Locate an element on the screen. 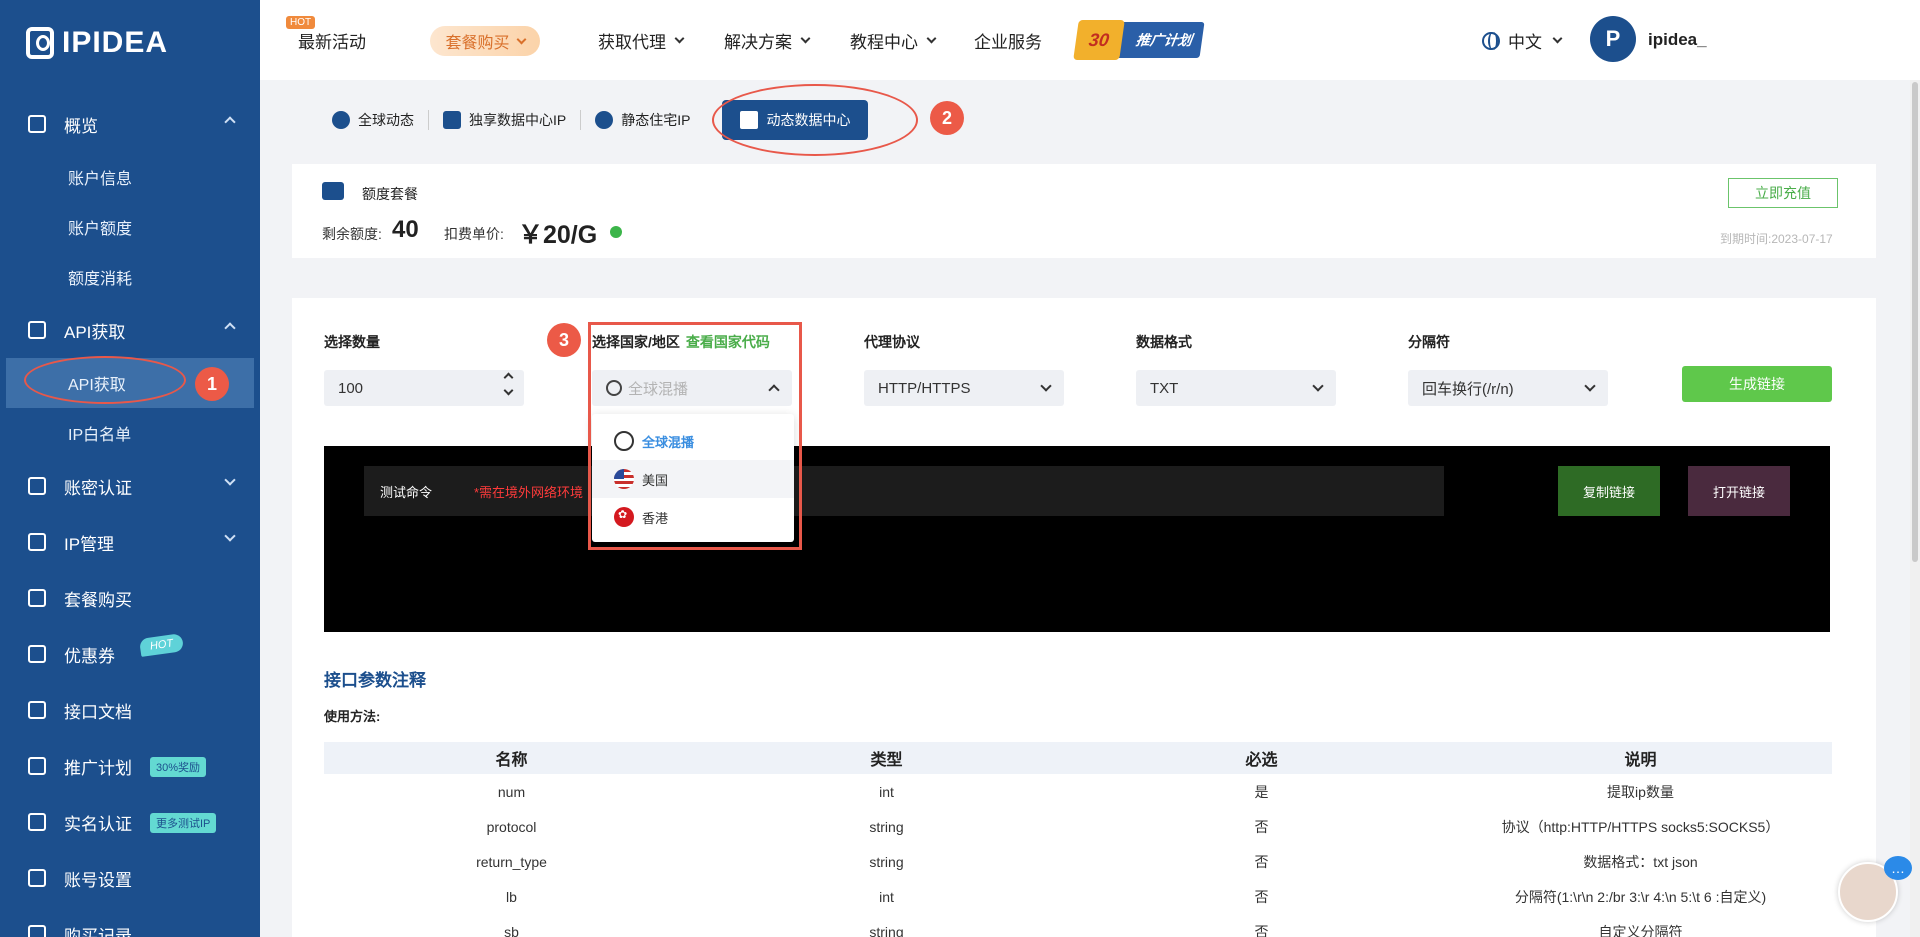 The image size is (1920, 937). protocol-select: HTTP/HTTPS is located at coordinates (964, 388).